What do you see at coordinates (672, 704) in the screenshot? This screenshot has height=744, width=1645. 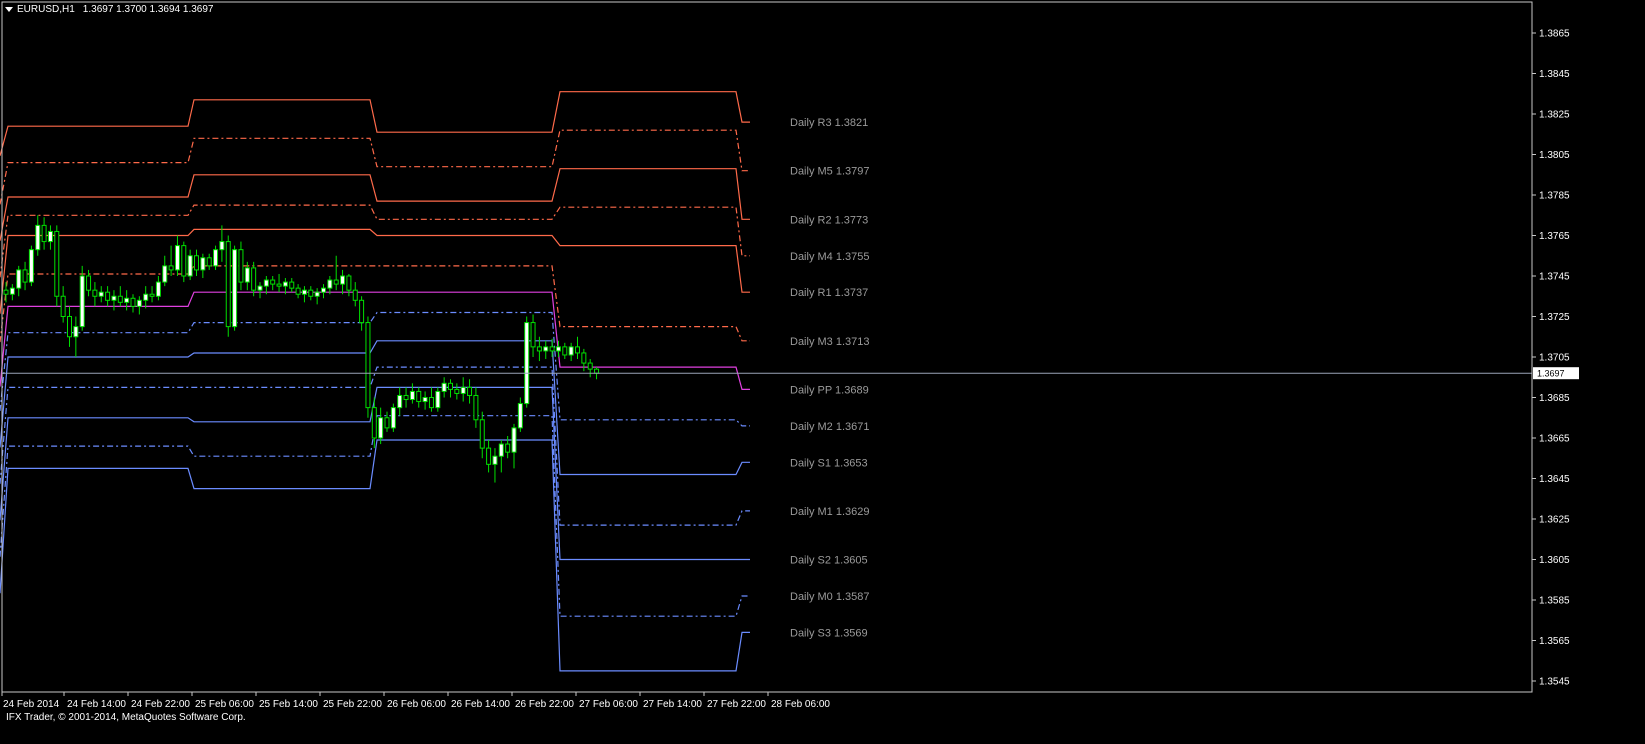 I see `time-tick-label: 27 Feb 14:00` at bounding box center [672, 704].